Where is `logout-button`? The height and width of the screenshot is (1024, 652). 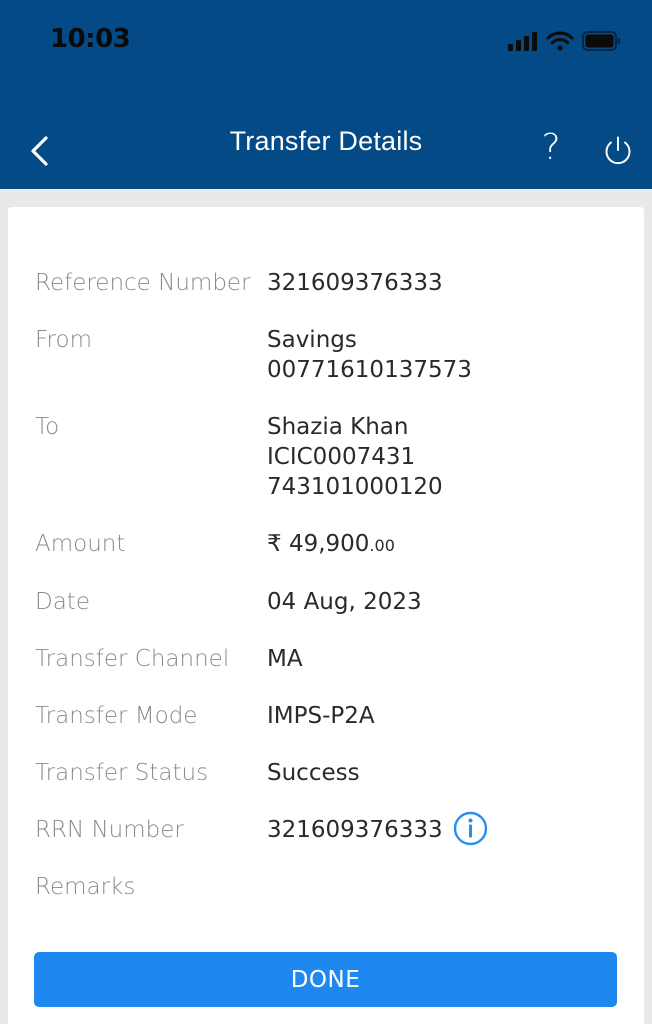
logout-button is located at coordinates (618, 151).